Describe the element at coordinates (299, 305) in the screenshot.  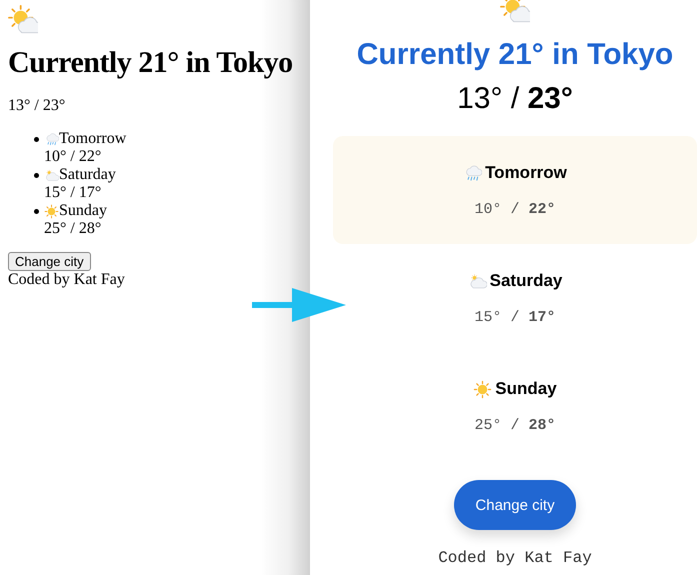
I see `arrow-icon` at that location.